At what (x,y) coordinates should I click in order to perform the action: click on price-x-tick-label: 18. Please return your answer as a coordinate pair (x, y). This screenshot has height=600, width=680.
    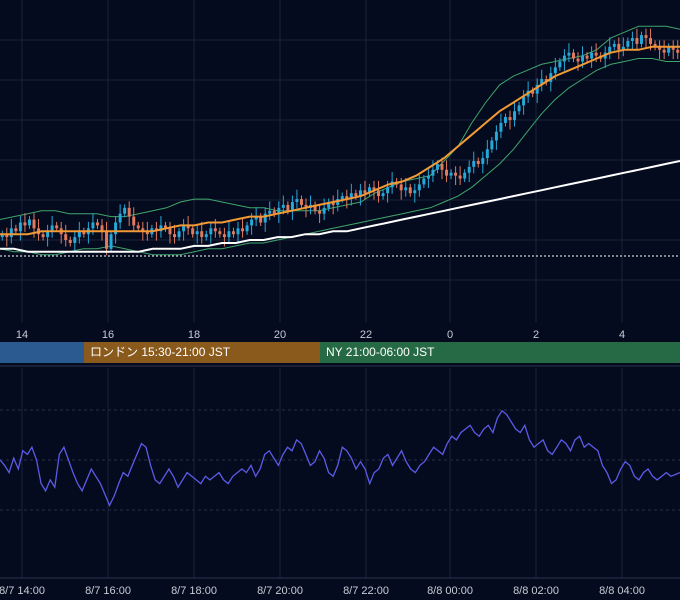
    Looking at the image, I should click on (194, 335).